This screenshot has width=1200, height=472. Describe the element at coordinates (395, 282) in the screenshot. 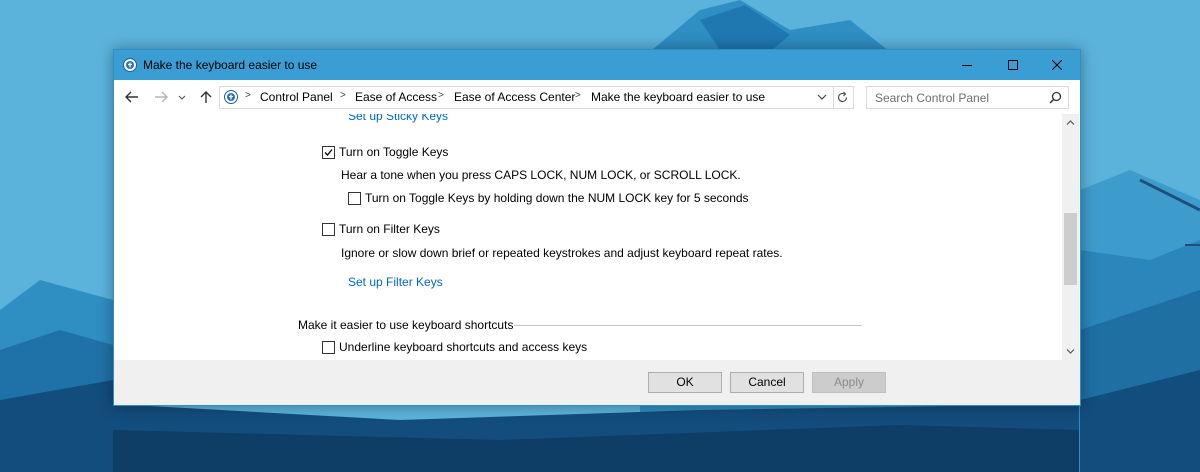

I see `set-up-filter-keys-link: Set up Filter Keys` at that location.